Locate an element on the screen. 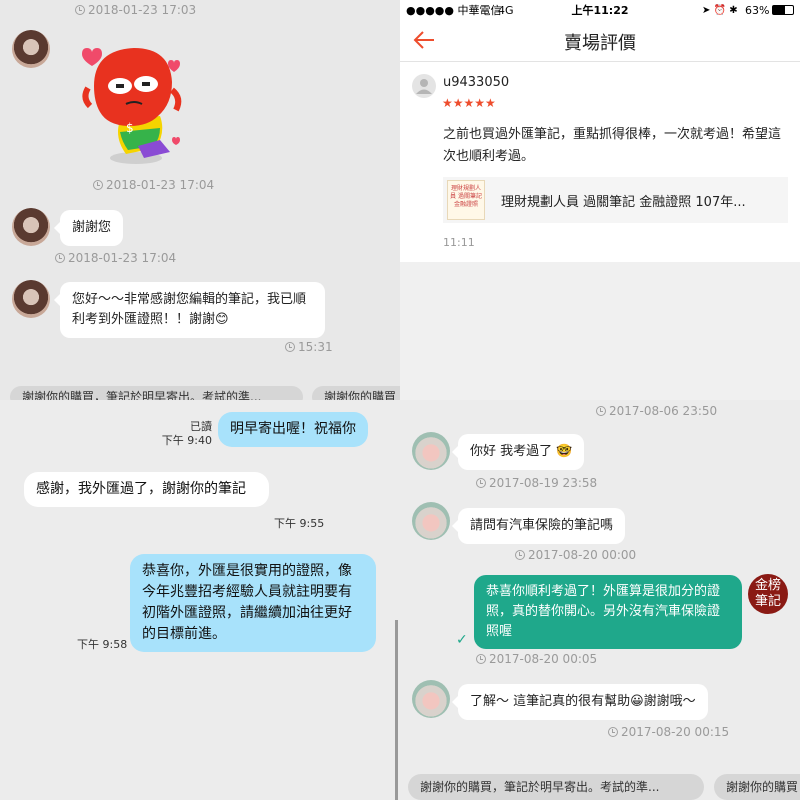 This screenshot has width=800, height=800. read-receipt: 已讀 is located at coordinates (201, 426).